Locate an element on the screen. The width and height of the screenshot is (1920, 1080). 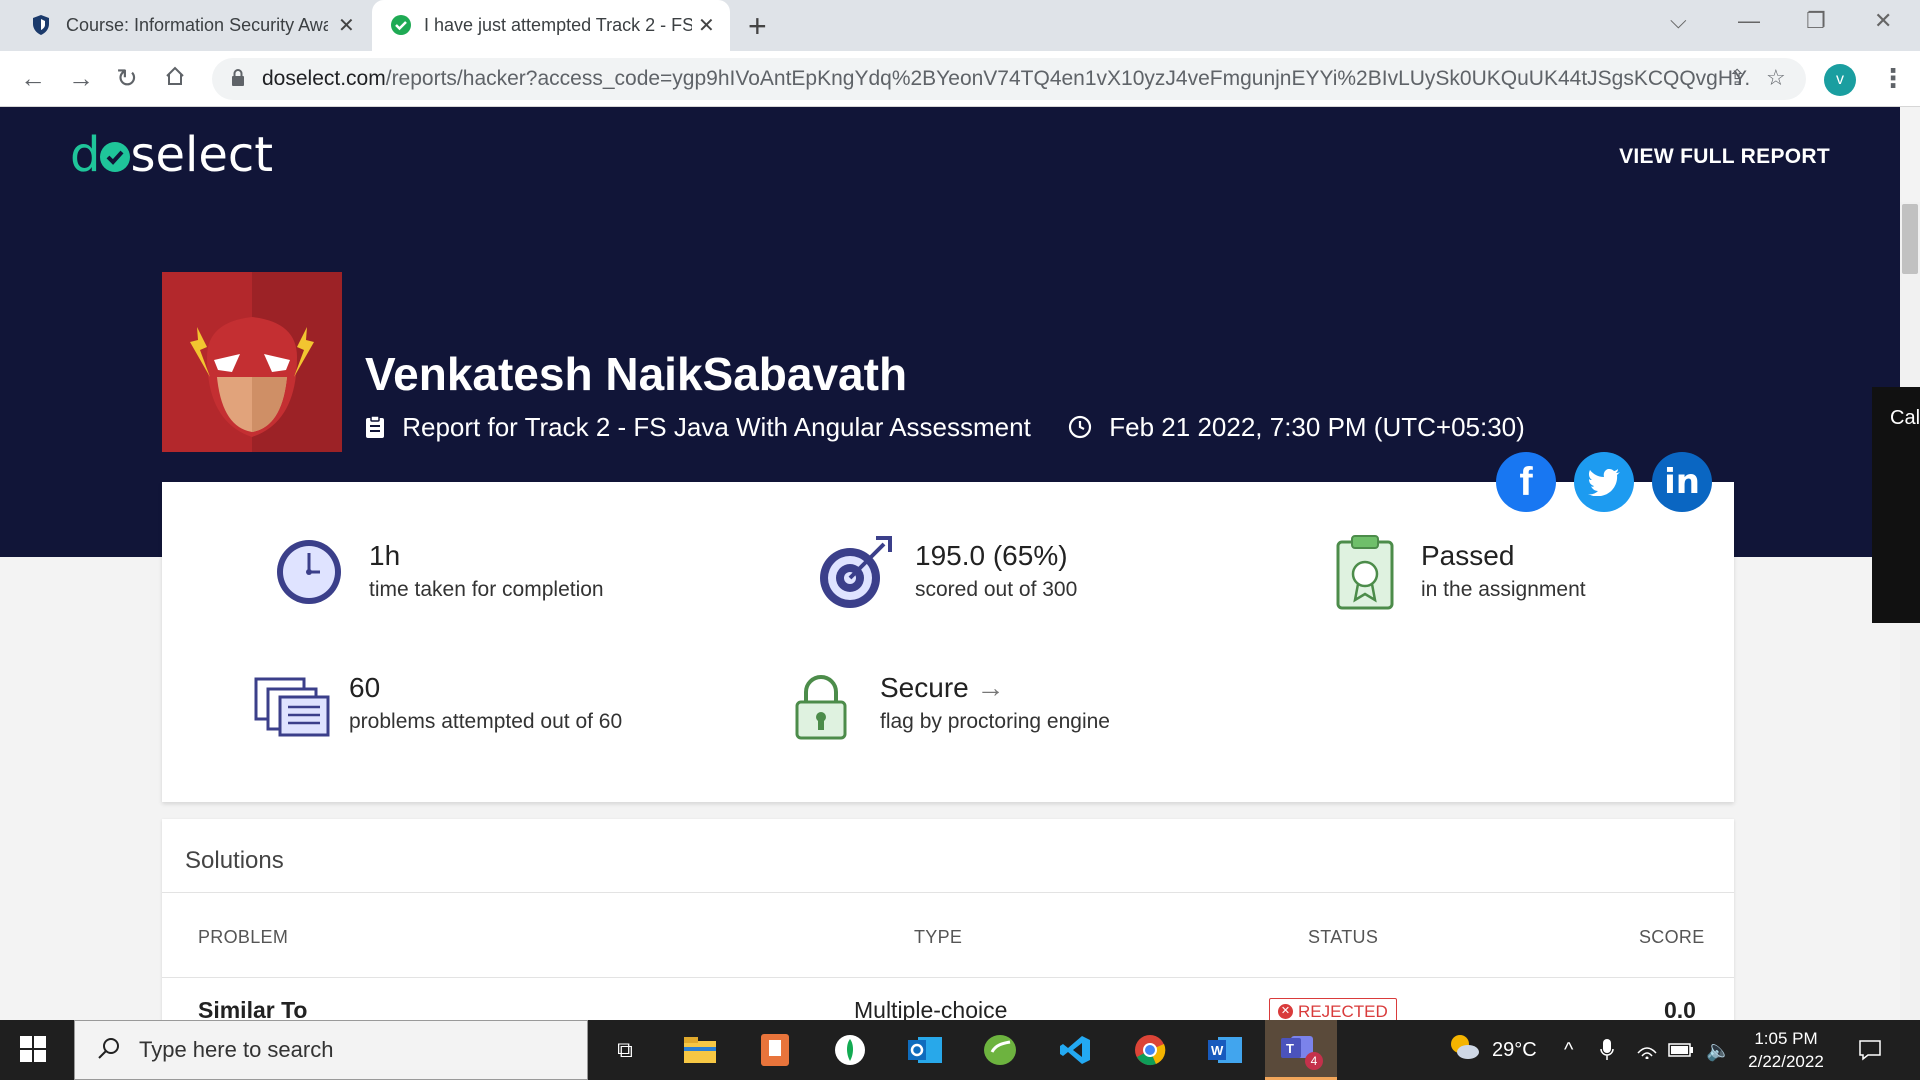
side-widget: Cal is located at coordinates (1896, 505).